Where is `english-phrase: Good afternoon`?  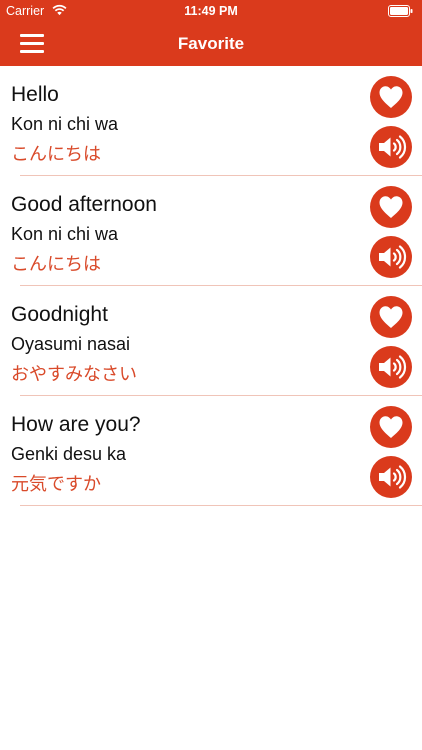 english-phrase: Good afternoon is located at coordinates (84, 204).